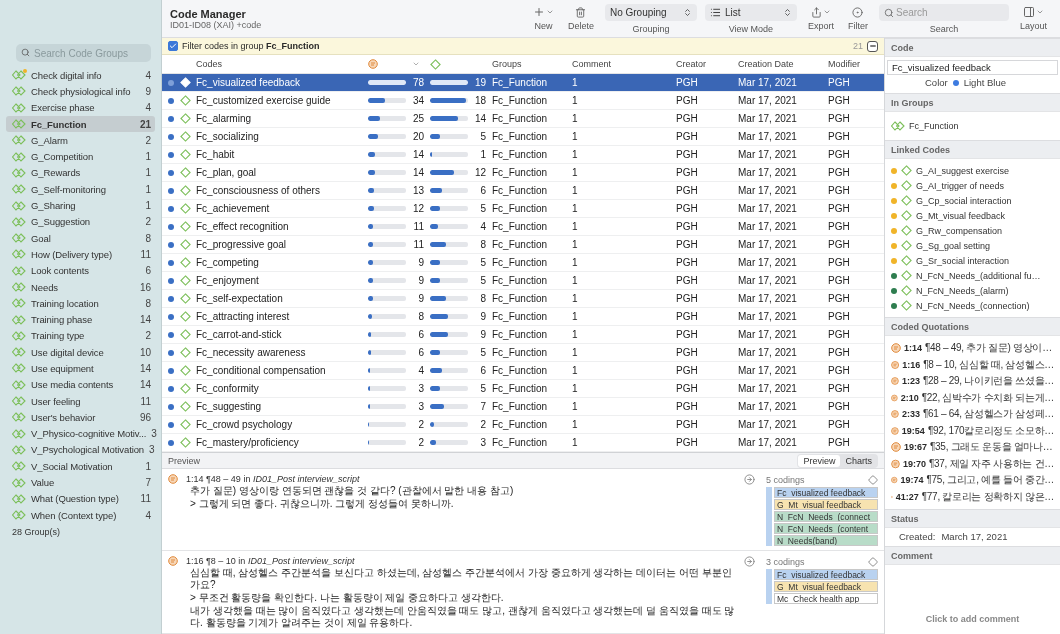 This screenshot has height=634, width=1060. What do you see at coordinates (80, 482) in the screenshot?
I see `code-group-item: Value 7` at bounding box center [80, 482].